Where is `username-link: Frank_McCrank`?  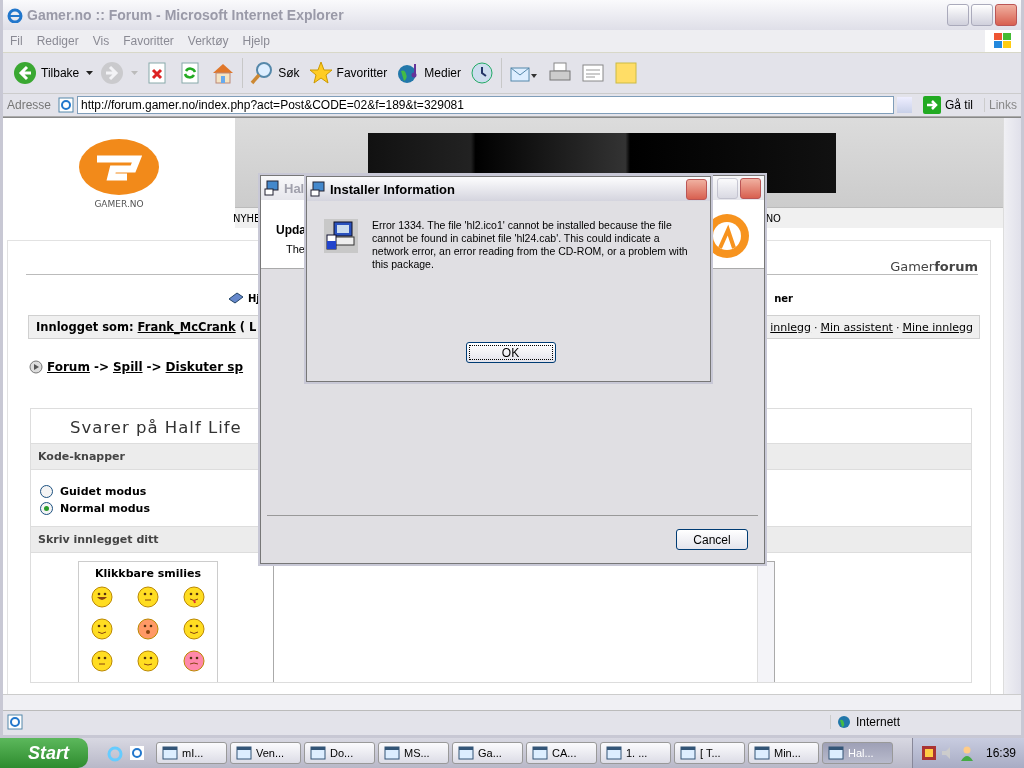
username-link: Frank_McCrank is located at coordinates (186, 327).